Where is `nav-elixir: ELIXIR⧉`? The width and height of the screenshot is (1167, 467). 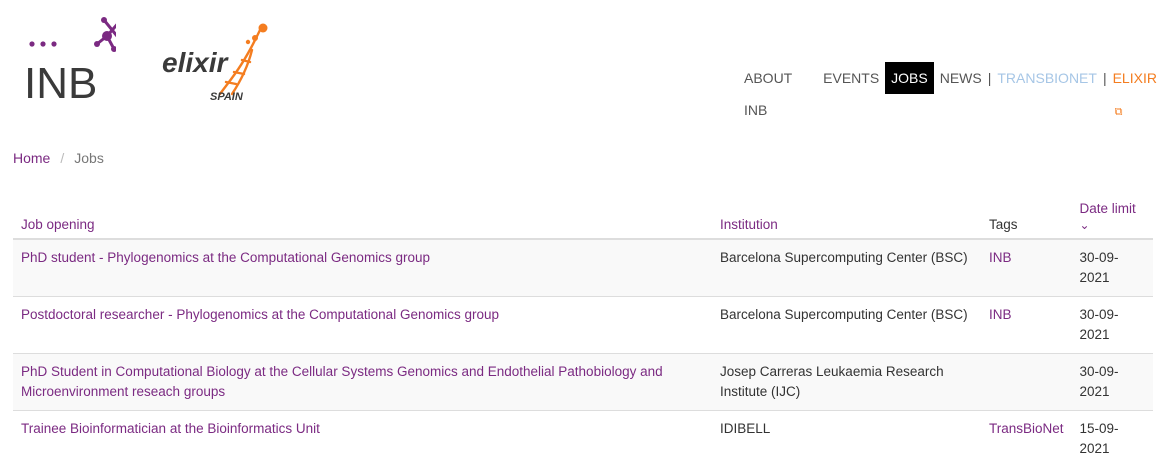 nav-elixir: ELIXIR⧉ is located at coordinates (1137, 78).